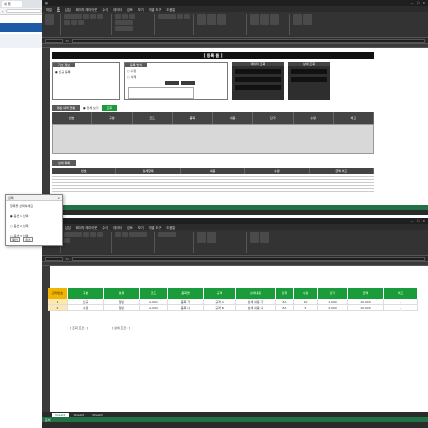 This screenshot has height=428, width=428. What do you see at coordinates (58, 197) in the screenshot?
I see `dialog-close-icon: ×` at bounding box center [58, 197].